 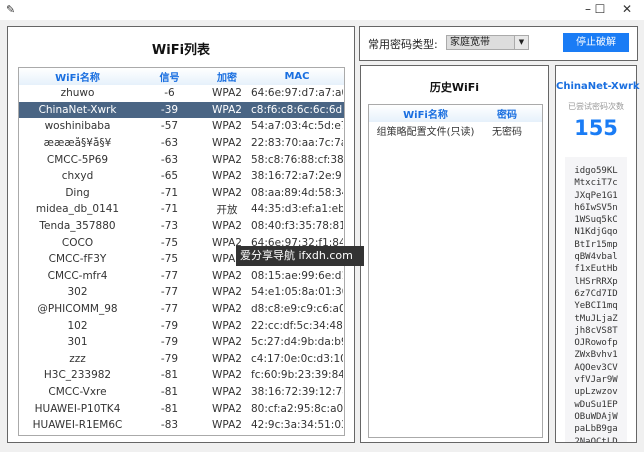 I want to click on mac: 42:9c:3a:34:51:03:, so click(x=297, y=425).